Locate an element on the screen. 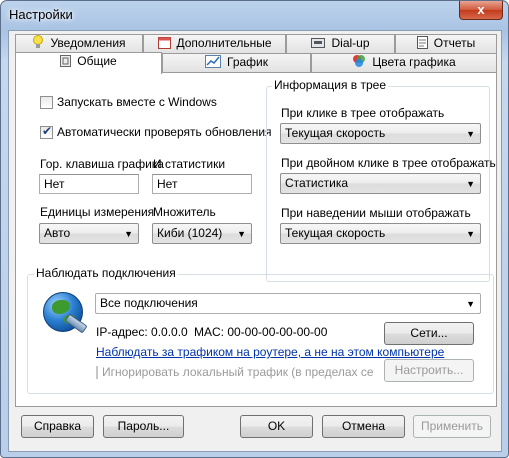  tab-graph: График is located at coordinates (236, 62).